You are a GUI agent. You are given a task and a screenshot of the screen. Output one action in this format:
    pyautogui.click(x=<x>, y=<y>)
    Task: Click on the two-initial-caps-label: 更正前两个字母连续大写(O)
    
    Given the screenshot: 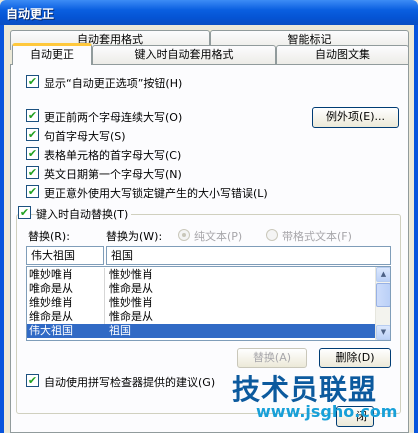 What is the action you would take?
    pyautogui.click(x=113, y=117)
    